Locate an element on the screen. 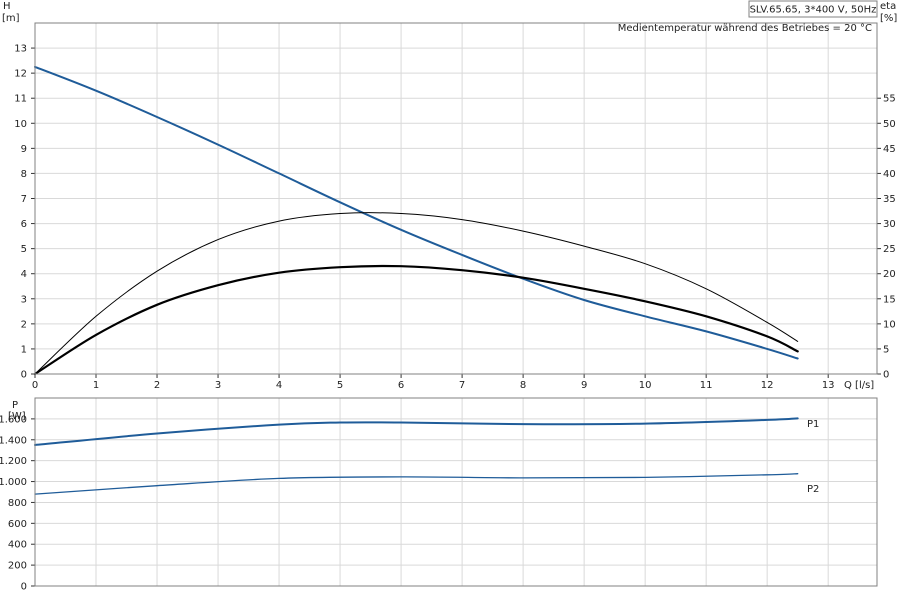  eta-tick-label: 50 is located at coordinates (889, 124).